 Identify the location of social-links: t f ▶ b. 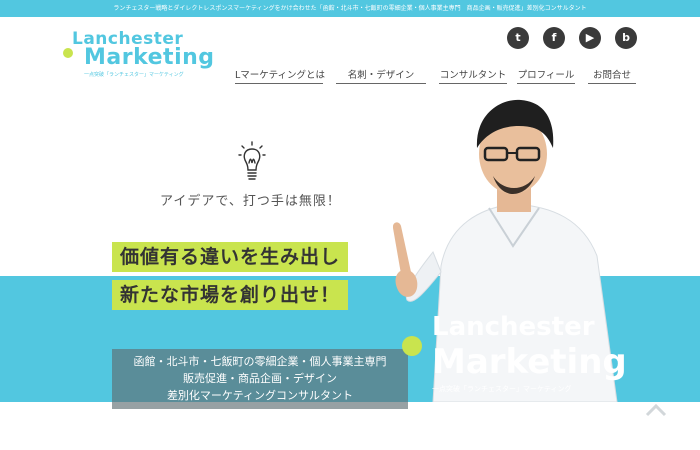
(572, 38).